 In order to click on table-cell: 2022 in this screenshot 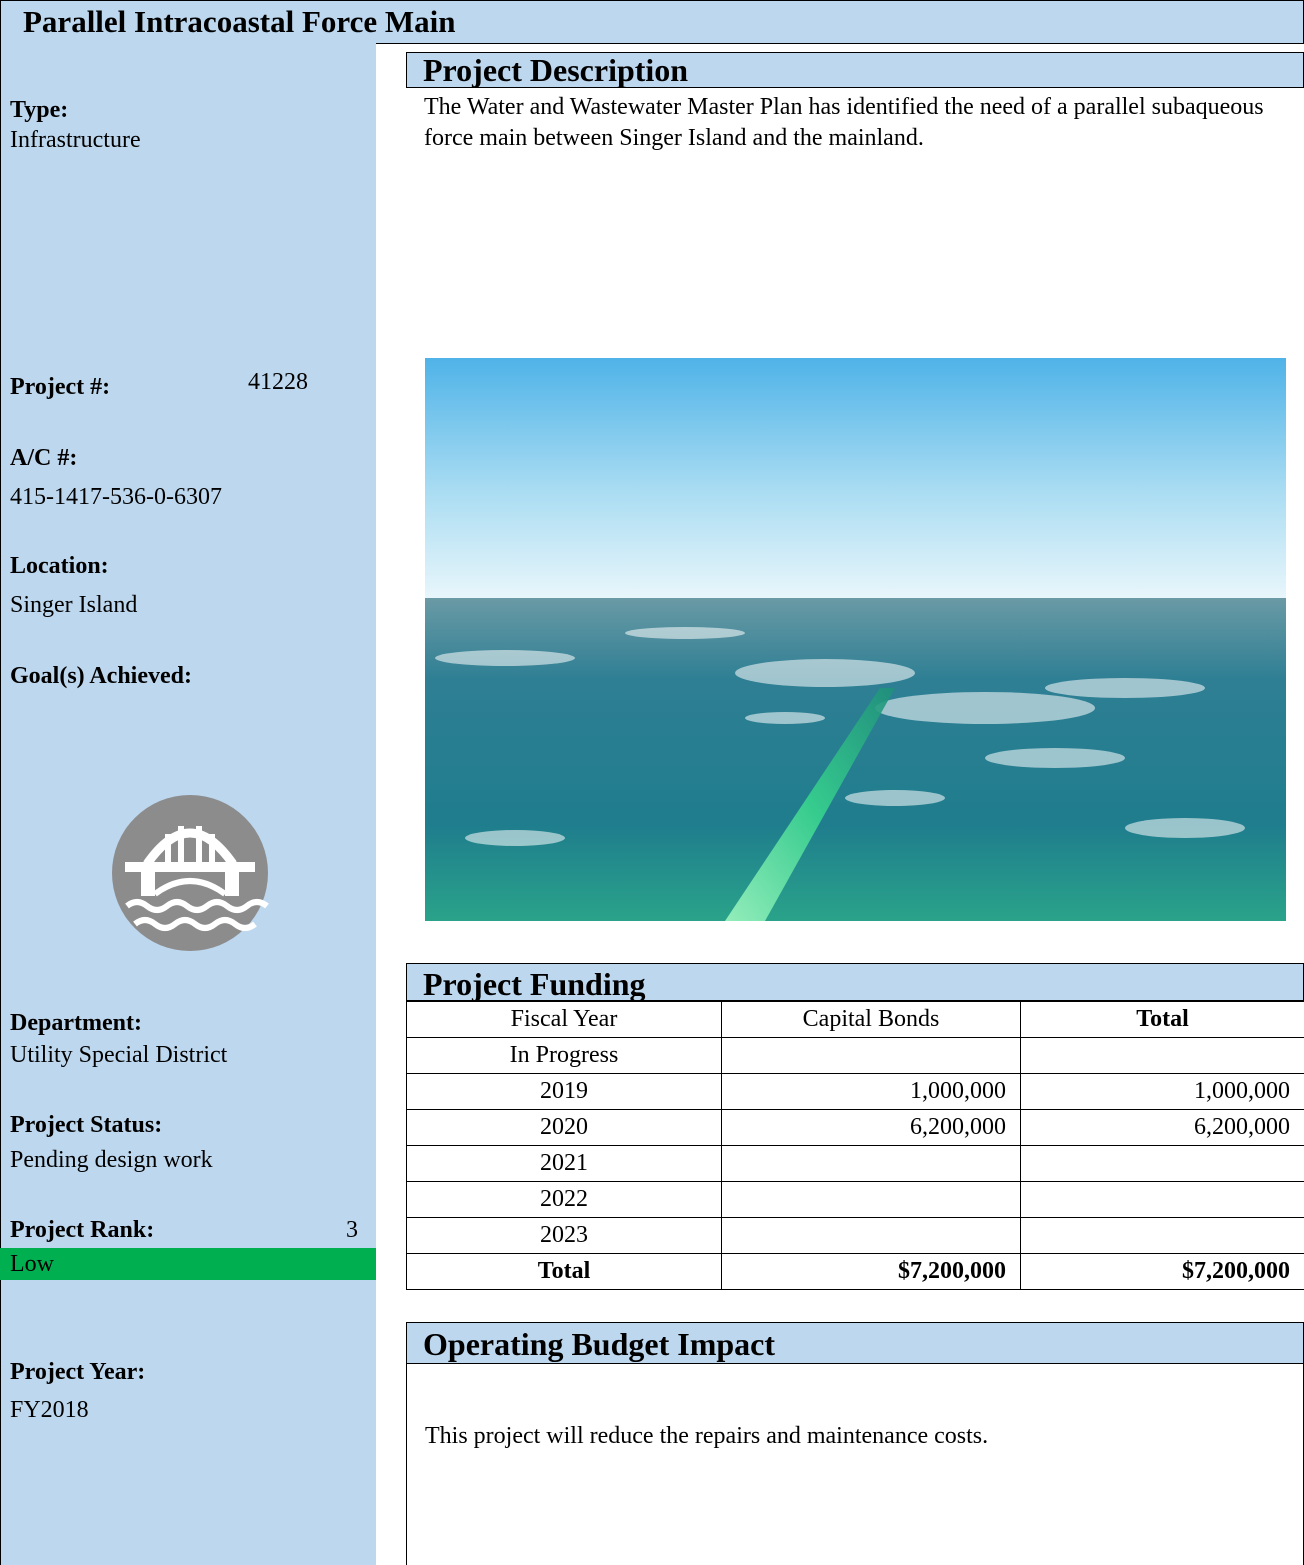, I will do `click(564, 1199)`.